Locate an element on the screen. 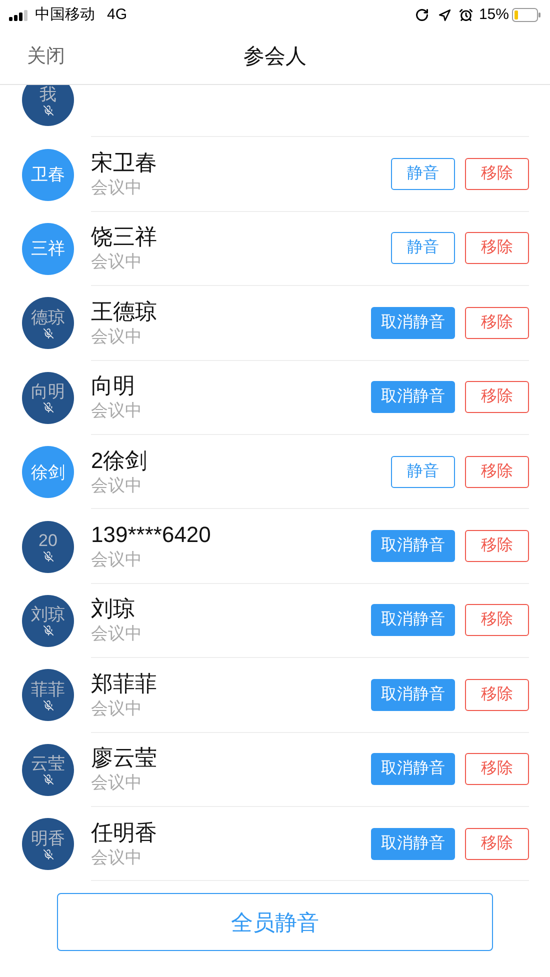 The image size is (550, 977). avatar-initials: 三祥 is located at coordinates (48, 248).